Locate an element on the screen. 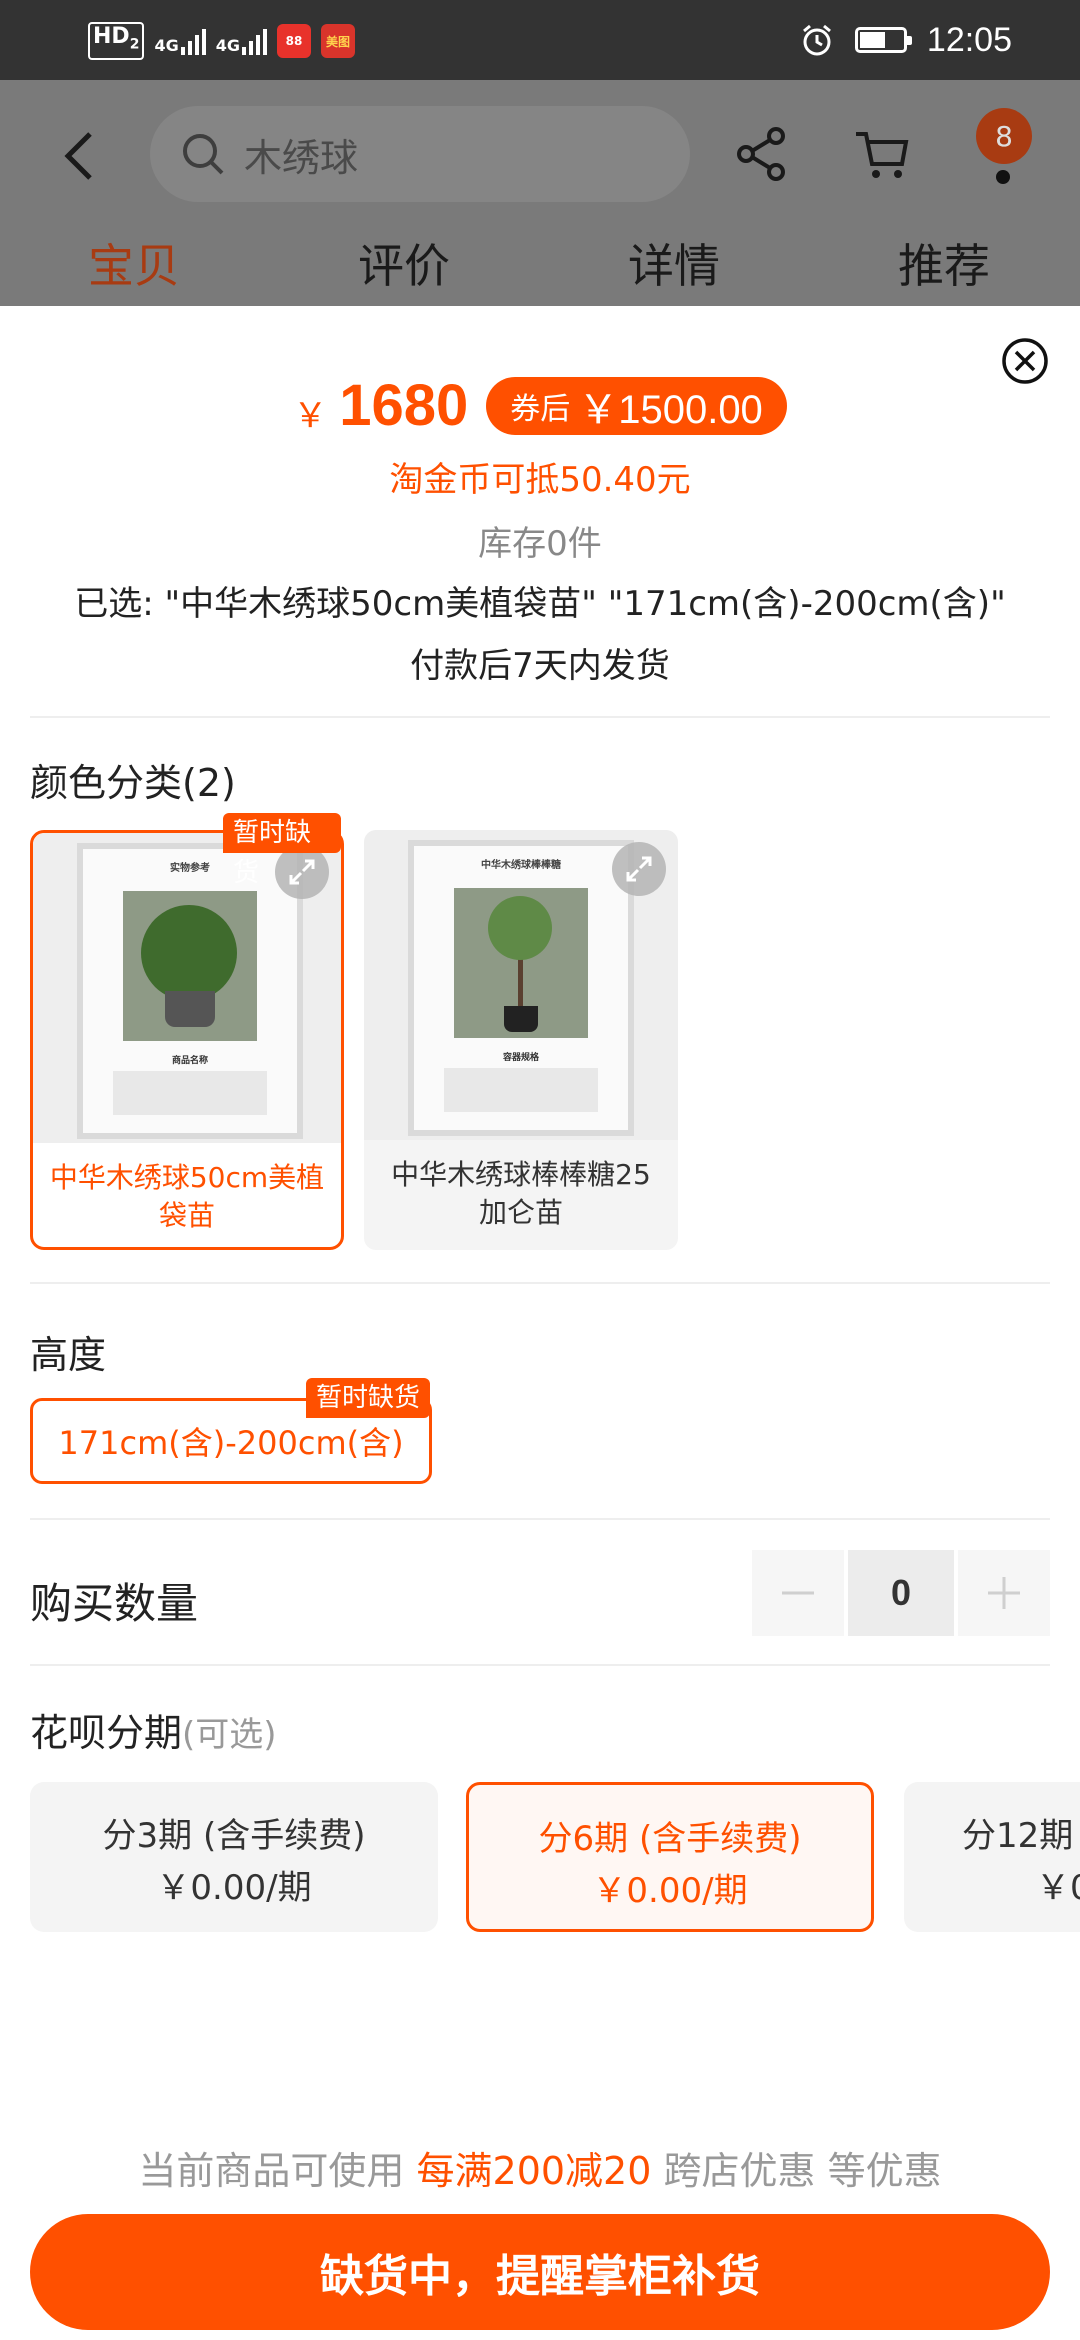 Image resolution: width=1080 pixels, height=2340 pixels. tab-recommend: 推荐 is located at coordinates (944, 263).